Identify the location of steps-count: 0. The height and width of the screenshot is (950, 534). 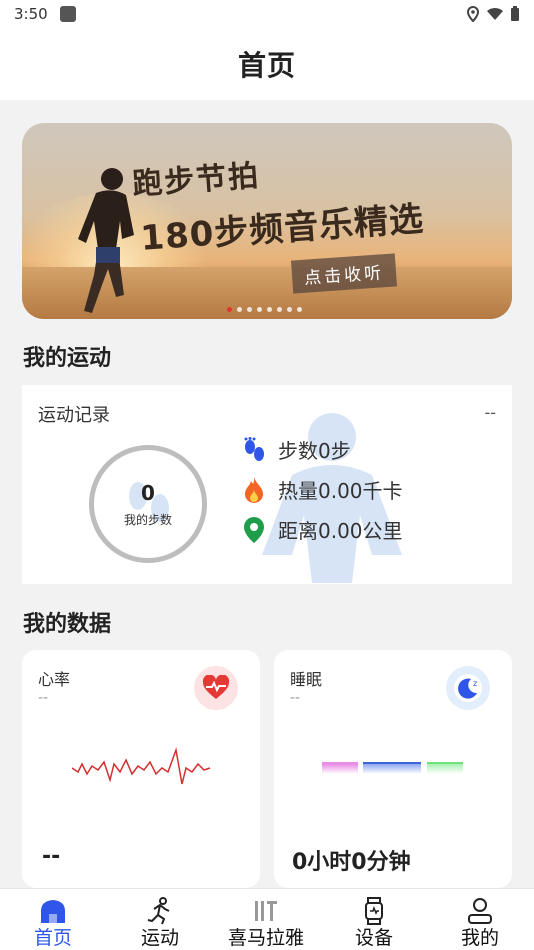
(148, 492).